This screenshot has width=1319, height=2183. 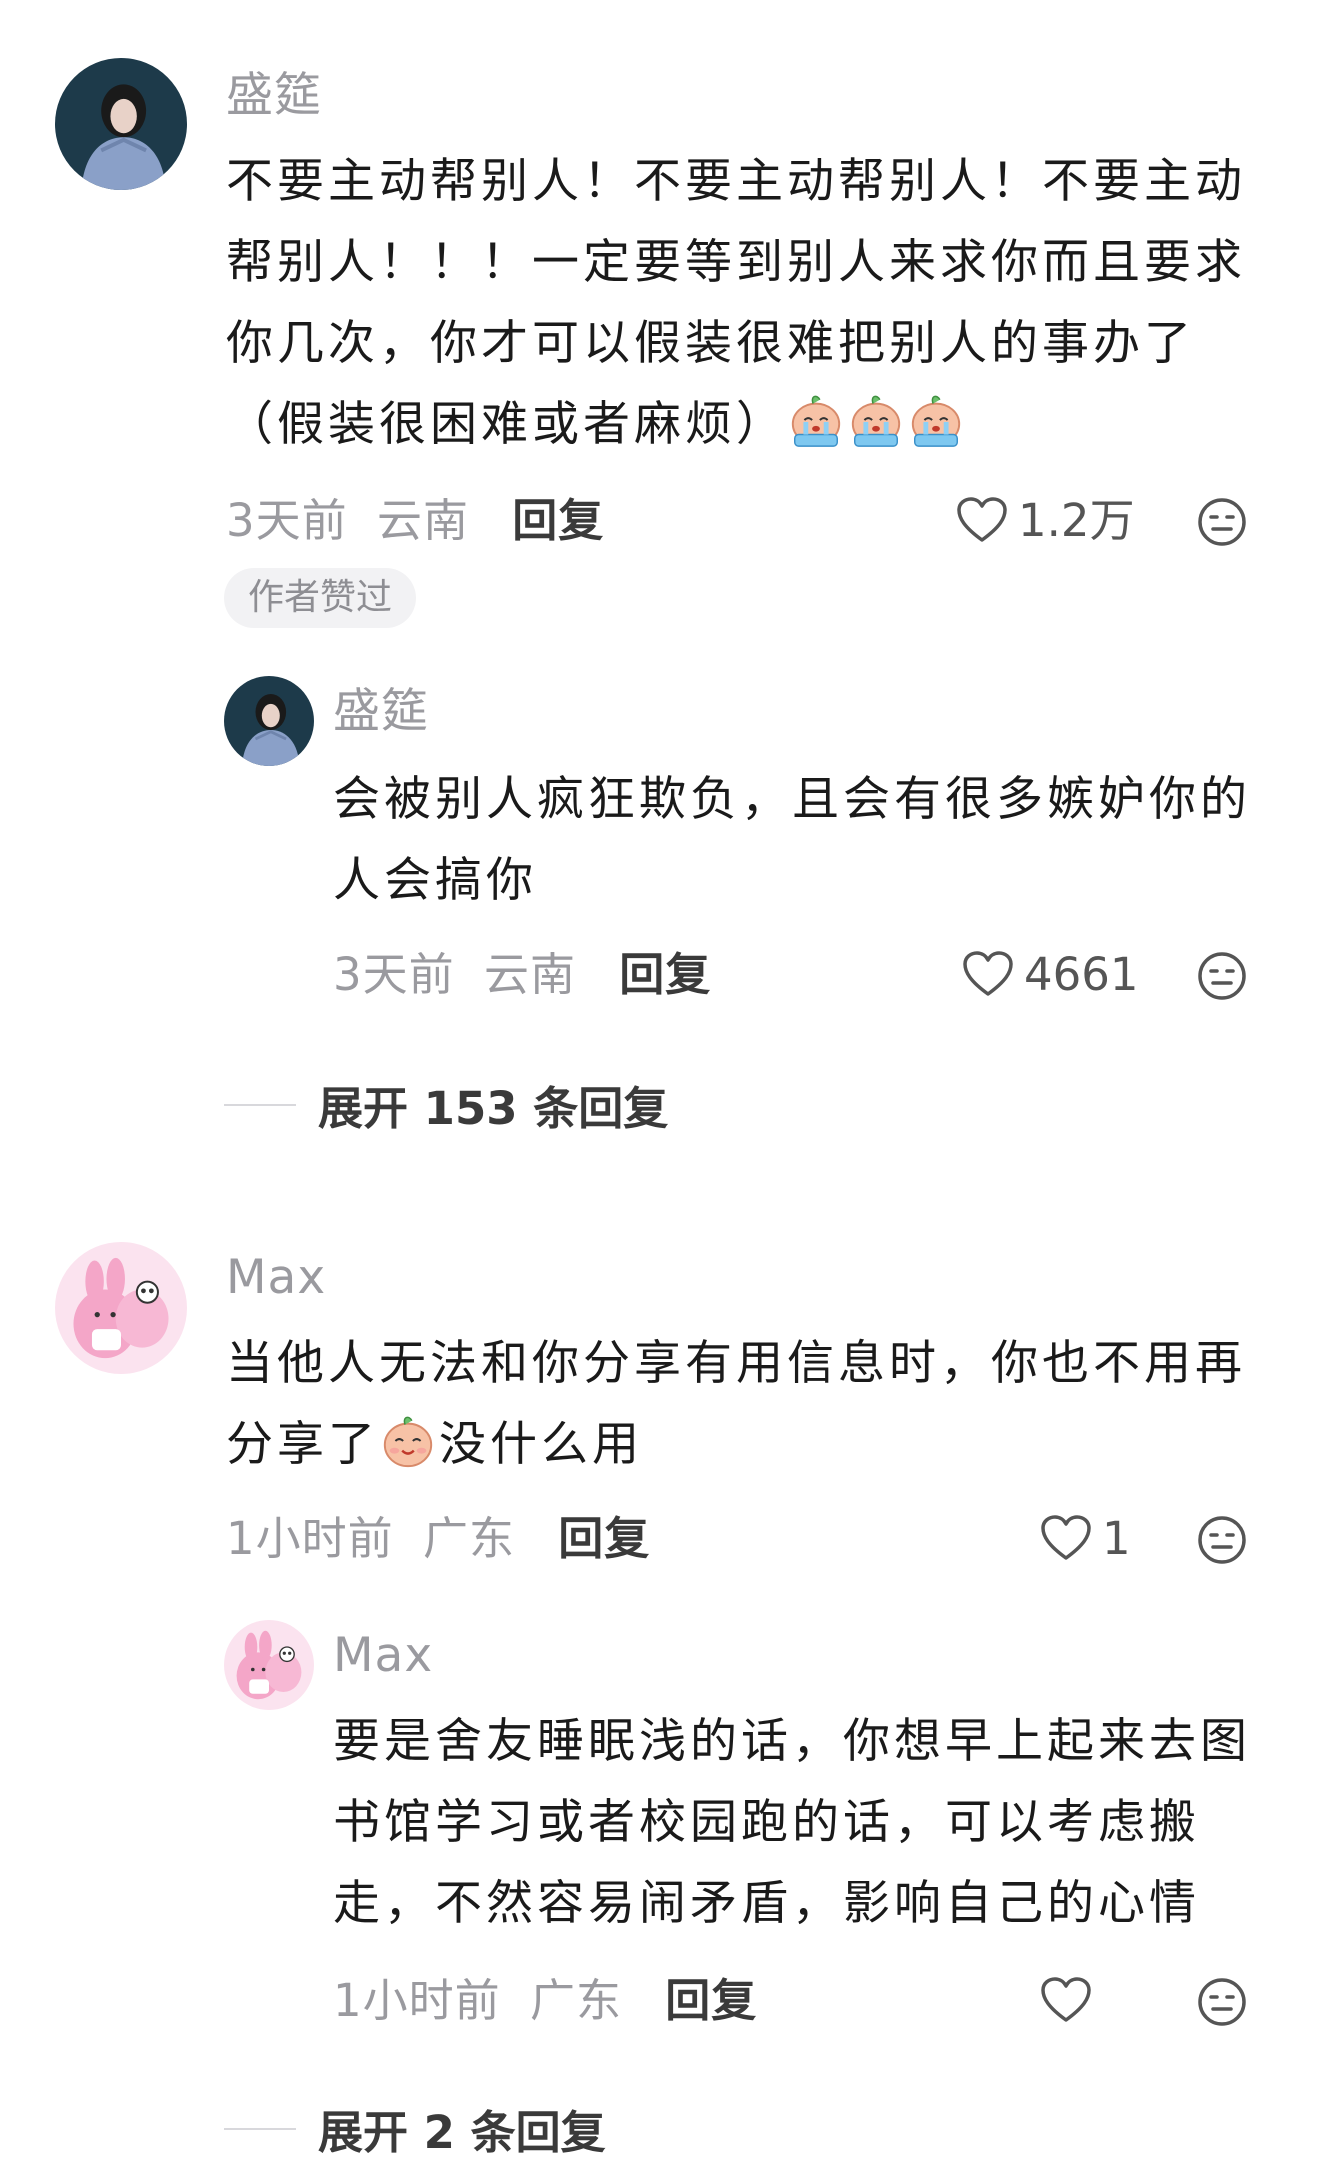 I want to click on reply-location: 云南, so click(x=529, y=974).